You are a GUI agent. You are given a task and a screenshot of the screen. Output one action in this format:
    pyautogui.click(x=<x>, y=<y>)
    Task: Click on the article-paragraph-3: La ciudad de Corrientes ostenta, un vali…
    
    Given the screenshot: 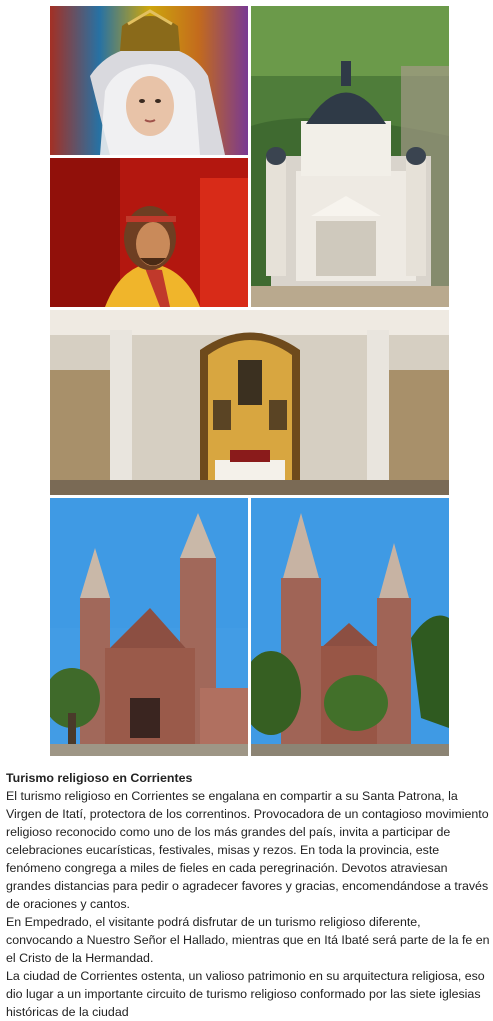 What is the action you would take?
    pyautogui.click(x=245, y=994)
    